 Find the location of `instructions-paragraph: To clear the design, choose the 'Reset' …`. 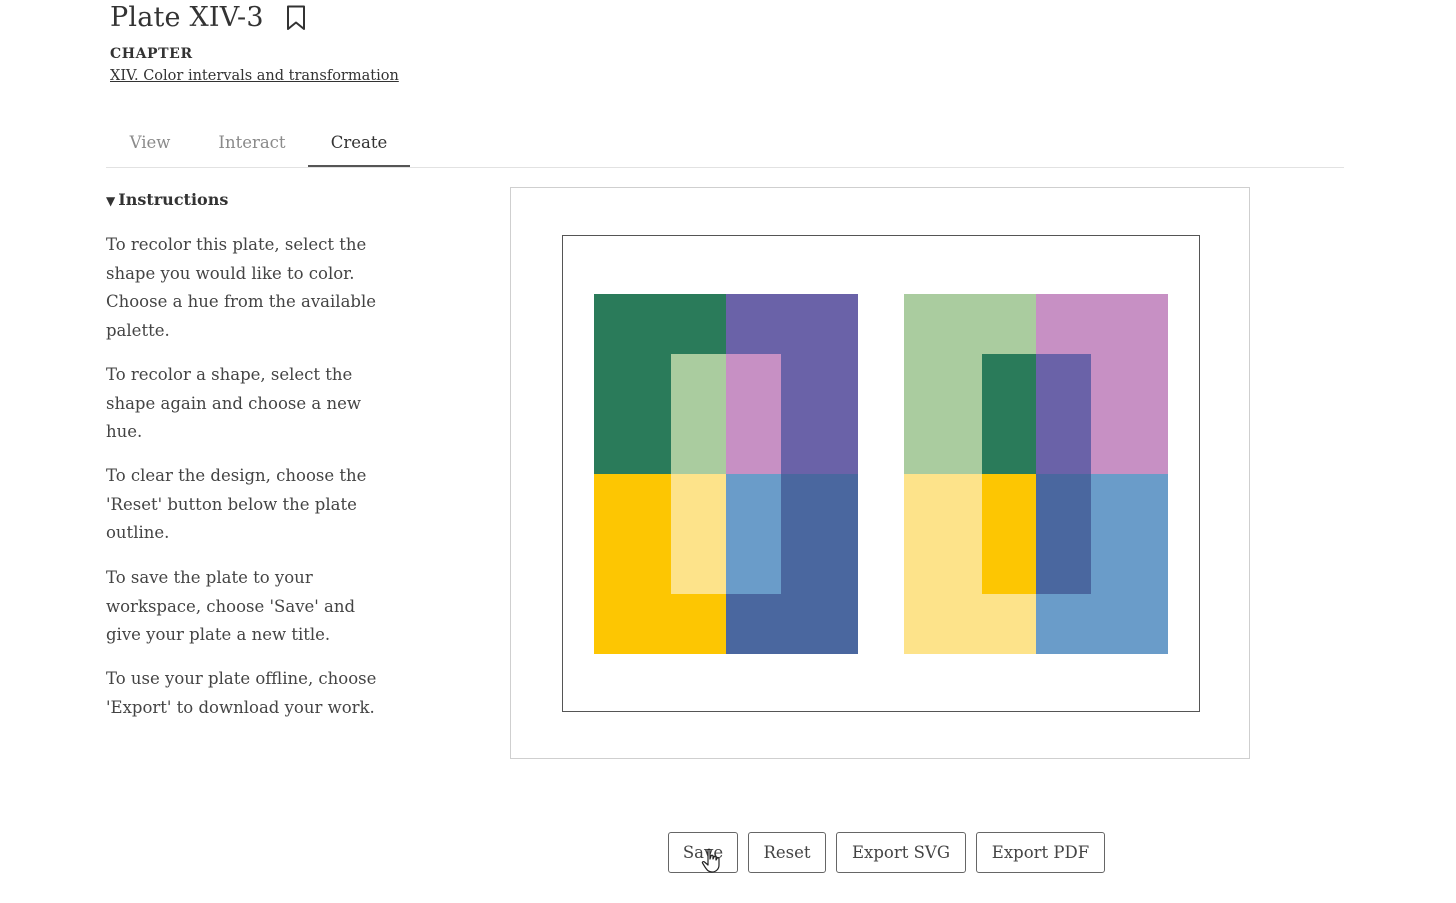

instructions-paragraph: To clear the design, choose the 'Reset' … is located at coordinates (236, 504).